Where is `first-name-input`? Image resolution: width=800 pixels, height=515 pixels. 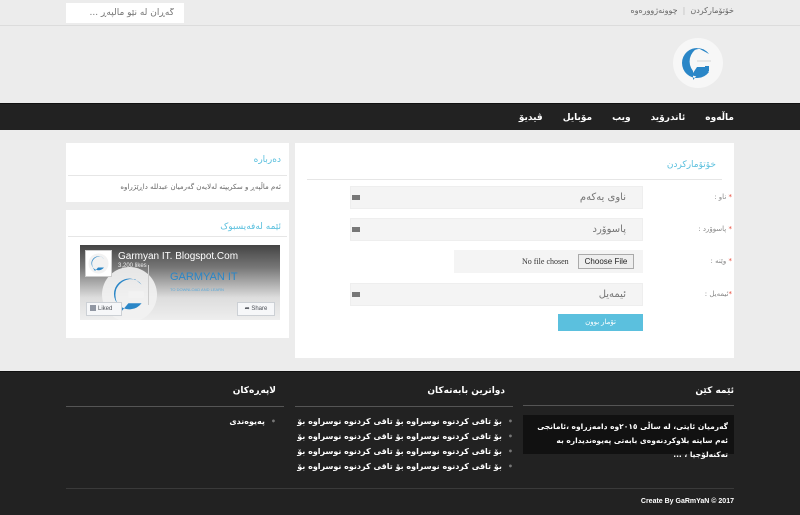 first-name-input is located at coordinates (496, 197).